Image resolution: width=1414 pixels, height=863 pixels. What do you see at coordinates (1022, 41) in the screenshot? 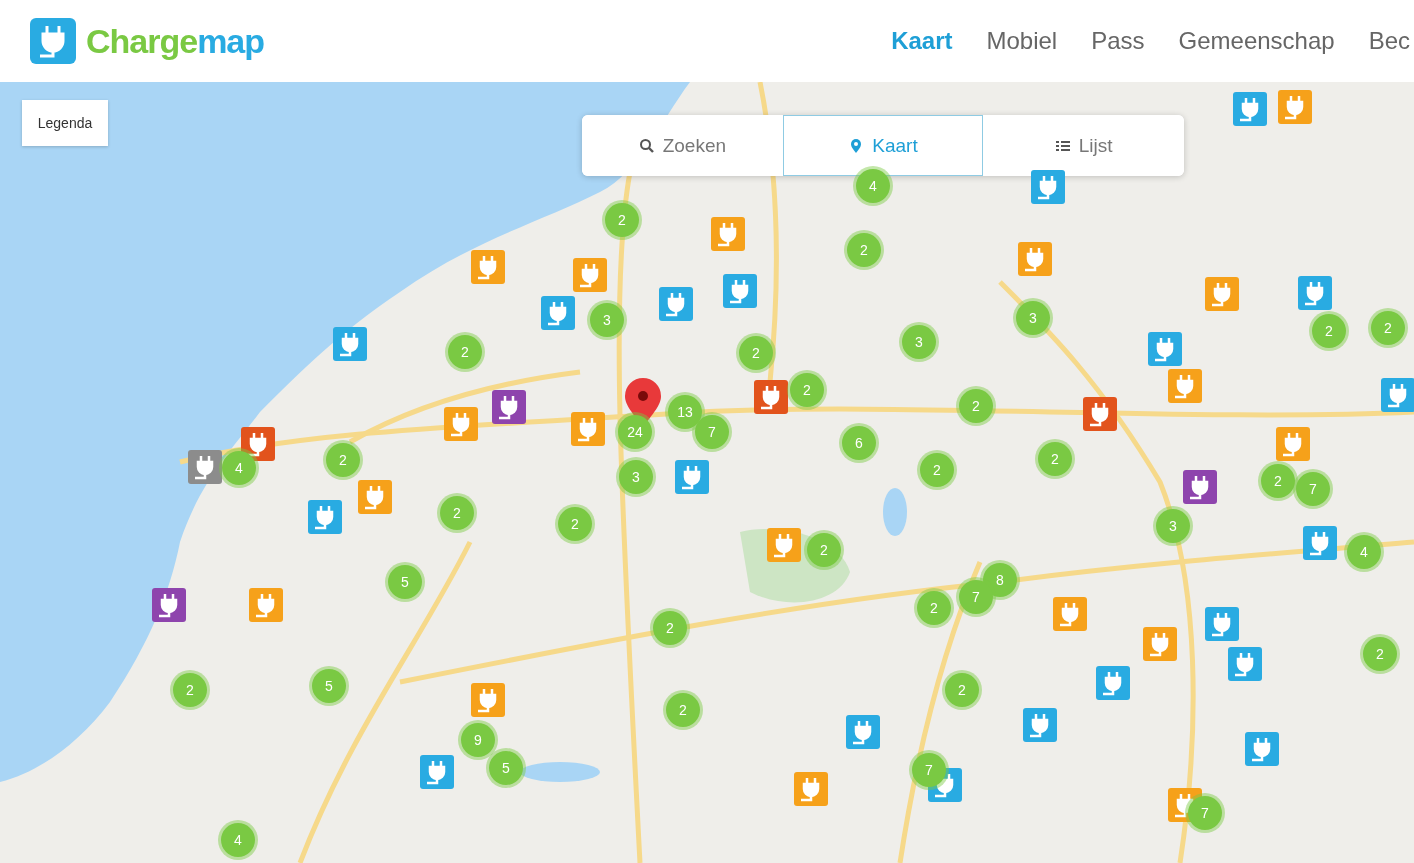
I see `nav-link: Mobiel` at bounding box center [1022, 41].